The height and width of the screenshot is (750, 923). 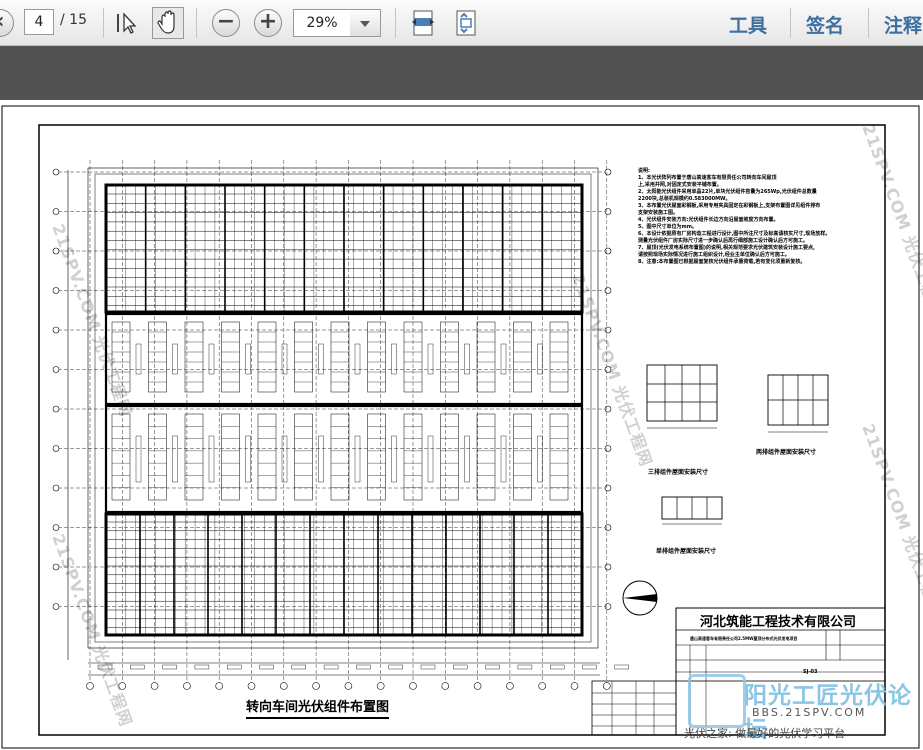 What do you see at coordinates (39, 22) in the screenshot?
I see `page-number-input: 4` at bounding box center [39, 22].